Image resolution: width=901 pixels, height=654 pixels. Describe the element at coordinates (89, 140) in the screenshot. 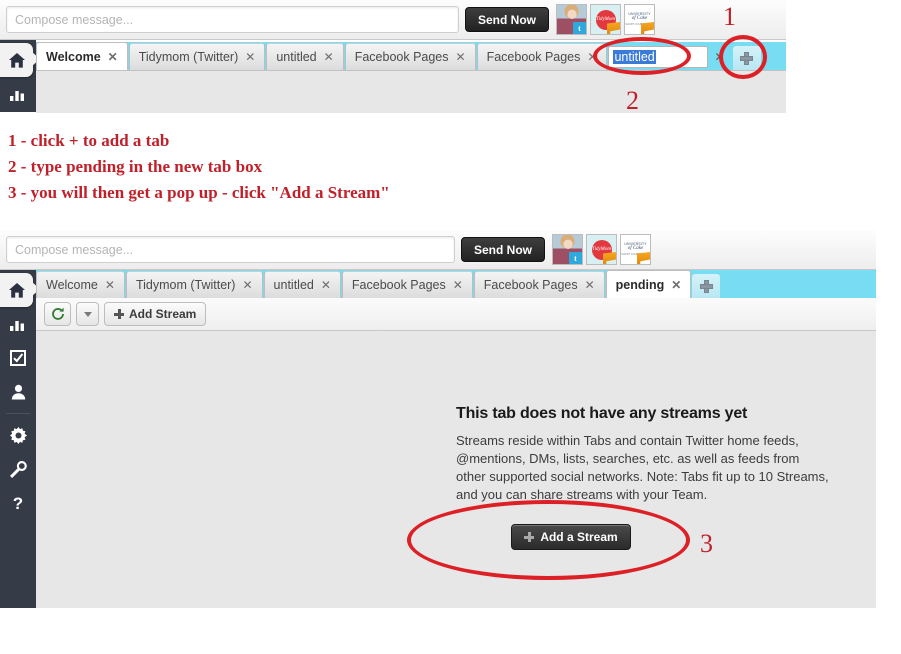

I see `instruction-step-1: 1 - click + to add a tab` at that location.